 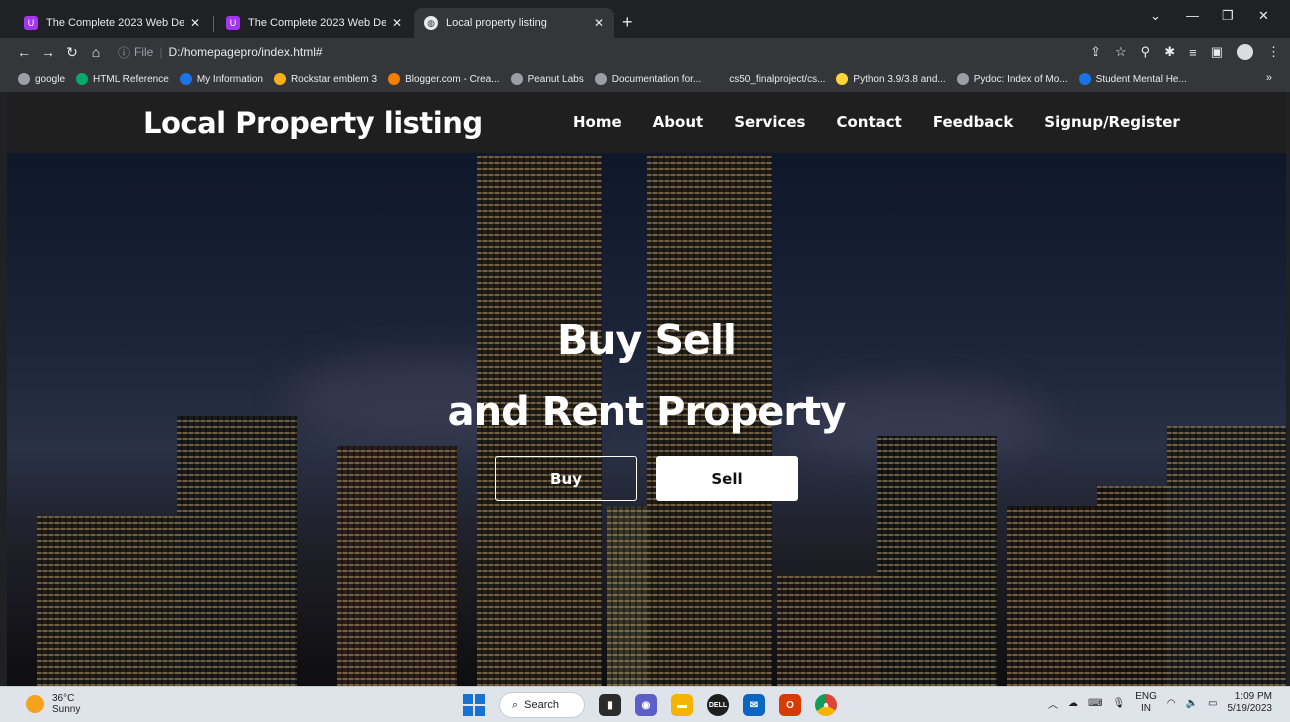 What do you see at coordinates (233, 23) in the screenshot?
I see `udemy-favicon-icon: U` at bounding box center [233, 23].